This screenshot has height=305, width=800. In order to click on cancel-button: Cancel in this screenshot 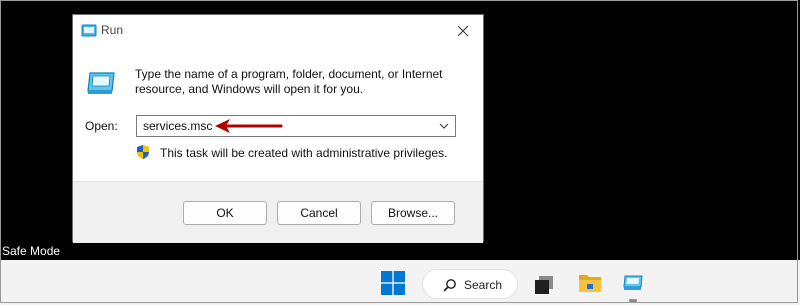, I will do `click(319, 213)`.